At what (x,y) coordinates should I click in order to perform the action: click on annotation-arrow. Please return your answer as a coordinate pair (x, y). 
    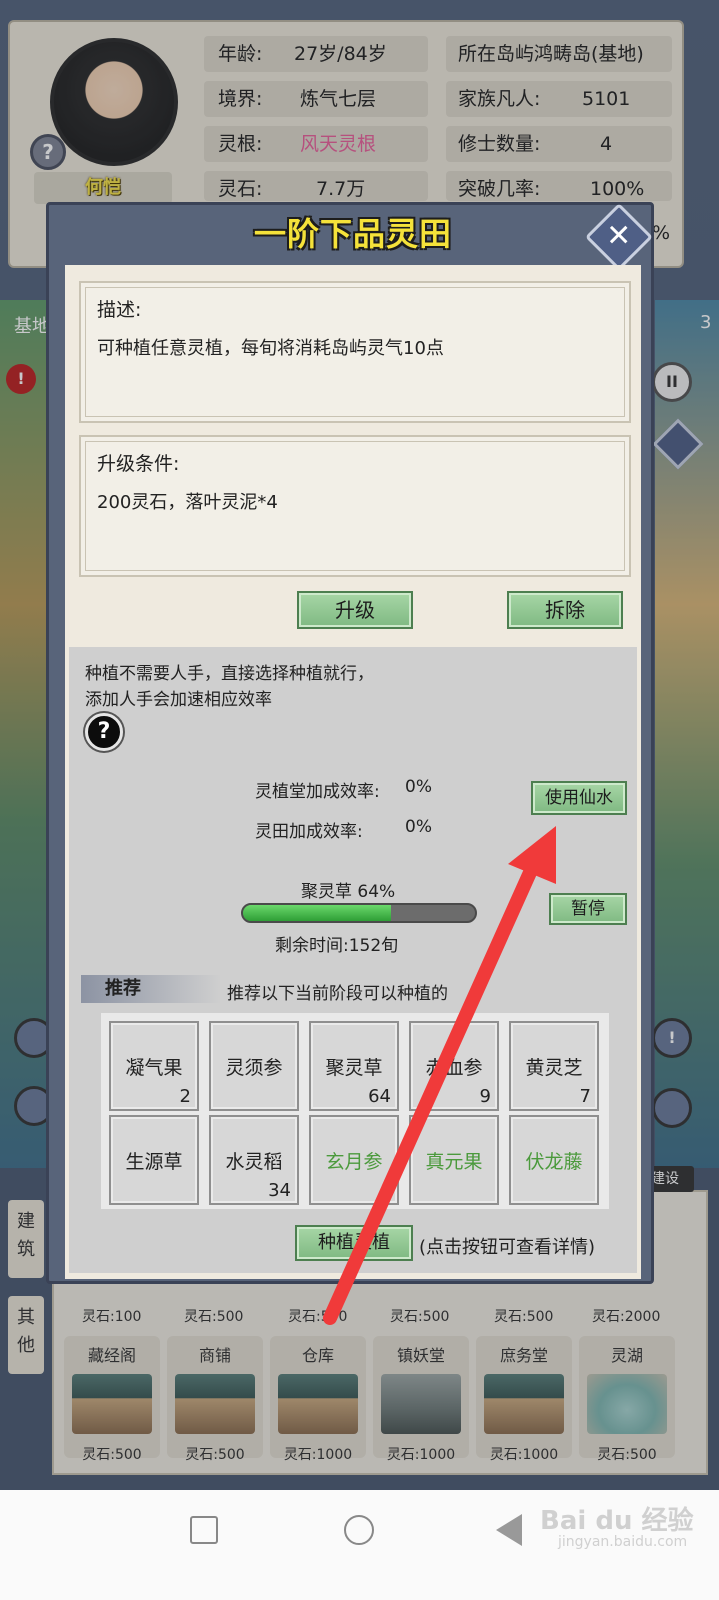
    Looking at the image, I should click on (439, 1075).